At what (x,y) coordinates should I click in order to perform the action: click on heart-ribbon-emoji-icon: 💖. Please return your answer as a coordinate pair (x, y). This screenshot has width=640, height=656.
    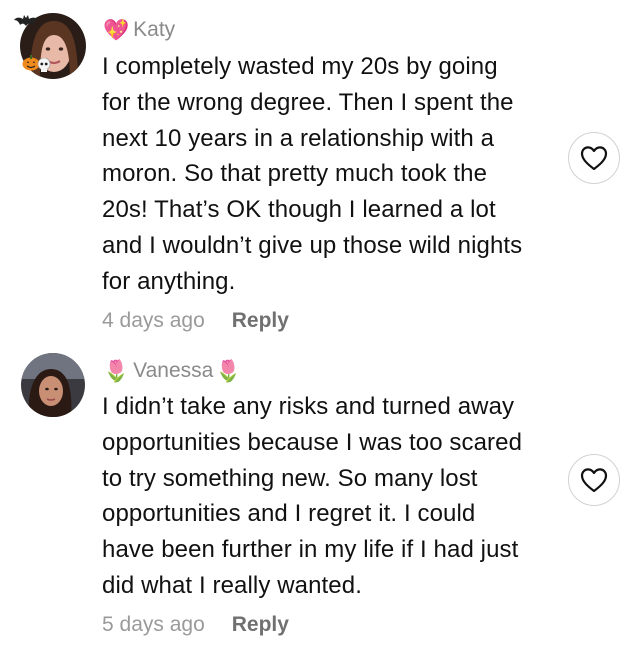
    Looking at the image, I should click on (116, 30).